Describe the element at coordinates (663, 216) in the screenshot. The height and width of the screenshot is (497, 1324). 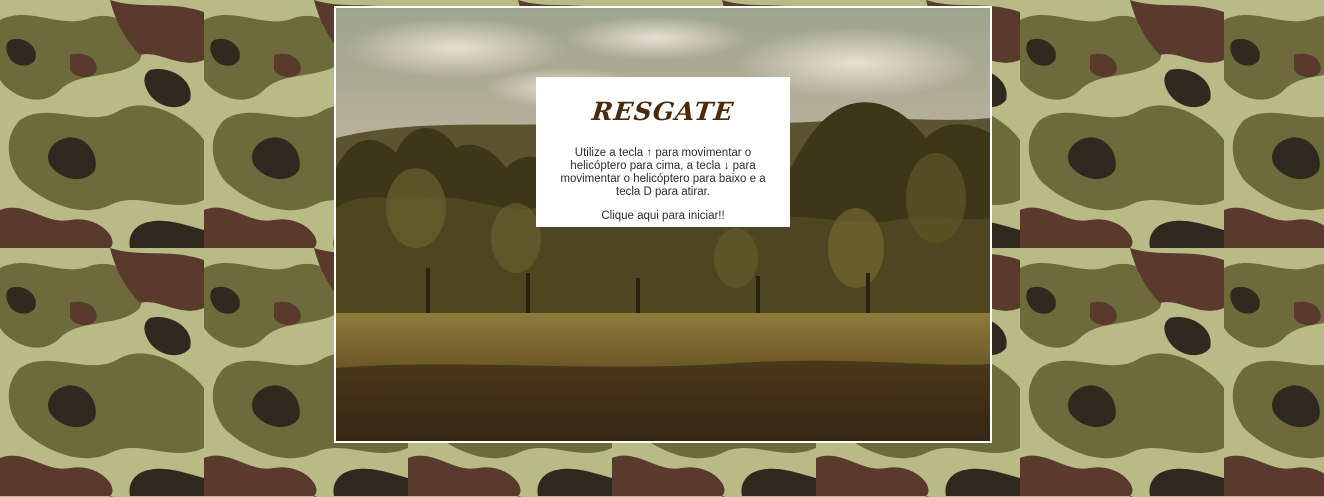
I see `start-game-link: Clique aqui para iniciar!!` at that location.